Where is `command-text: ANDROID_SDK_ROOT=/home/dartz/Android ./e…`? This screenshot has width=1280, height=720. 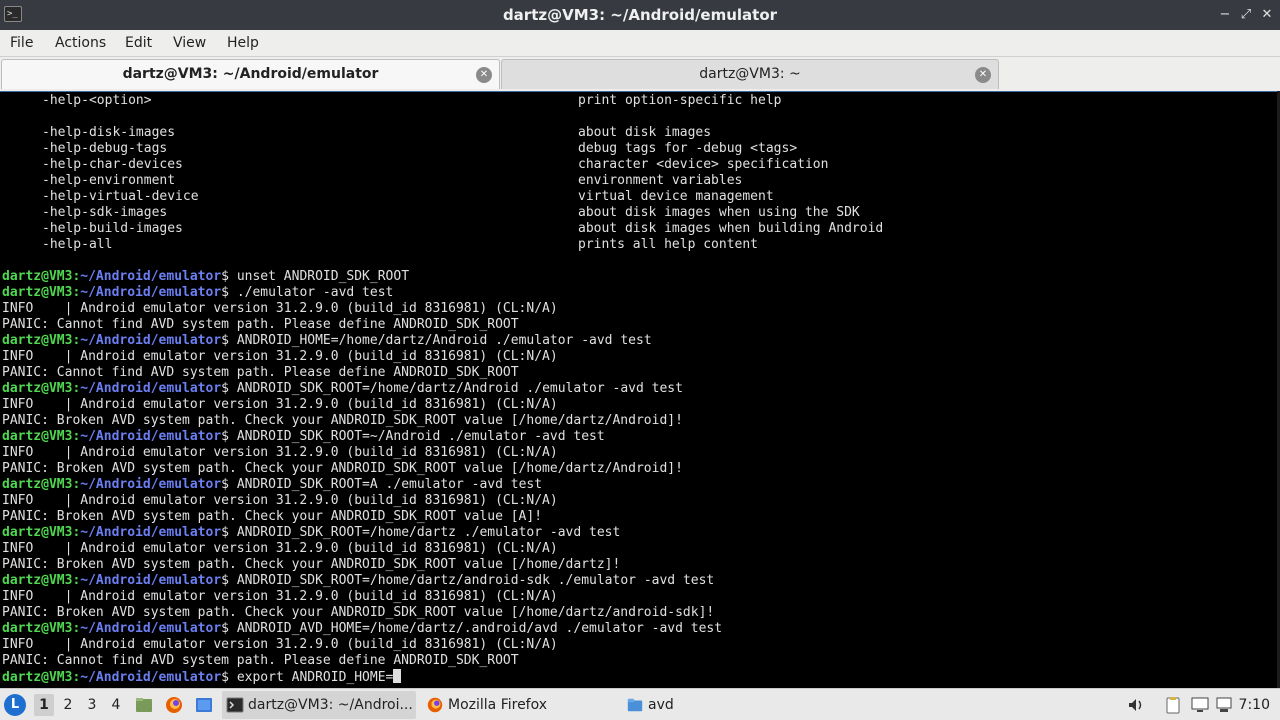
command-text: ANDROID_SDK_ROOT=/home/dartz/Android ./e… is located at coordinates (459, 388).